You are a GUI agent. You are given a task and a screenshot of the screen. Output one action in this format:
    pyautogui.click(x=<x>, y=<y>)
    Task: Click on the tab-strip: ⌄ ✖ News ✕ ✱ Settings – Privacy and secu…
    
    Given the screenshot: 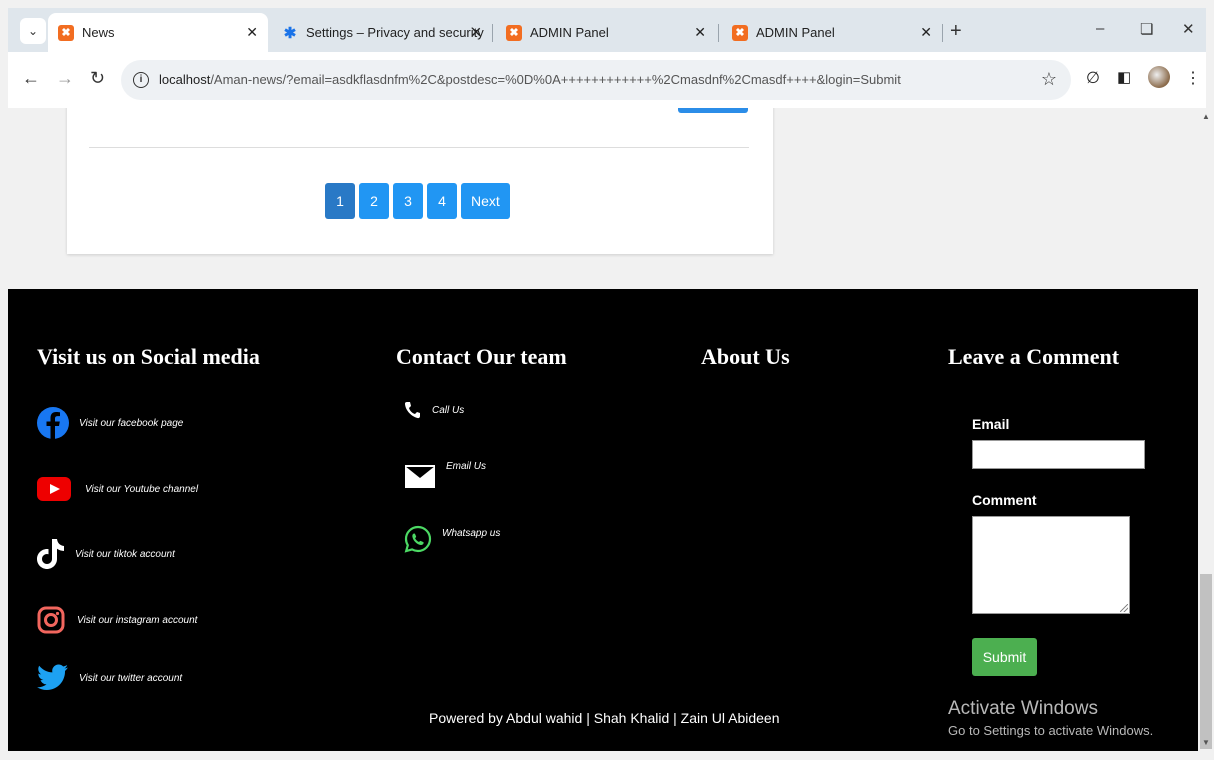 What is the action you would take?
    pyautogui.click(x=607, y=30)
    